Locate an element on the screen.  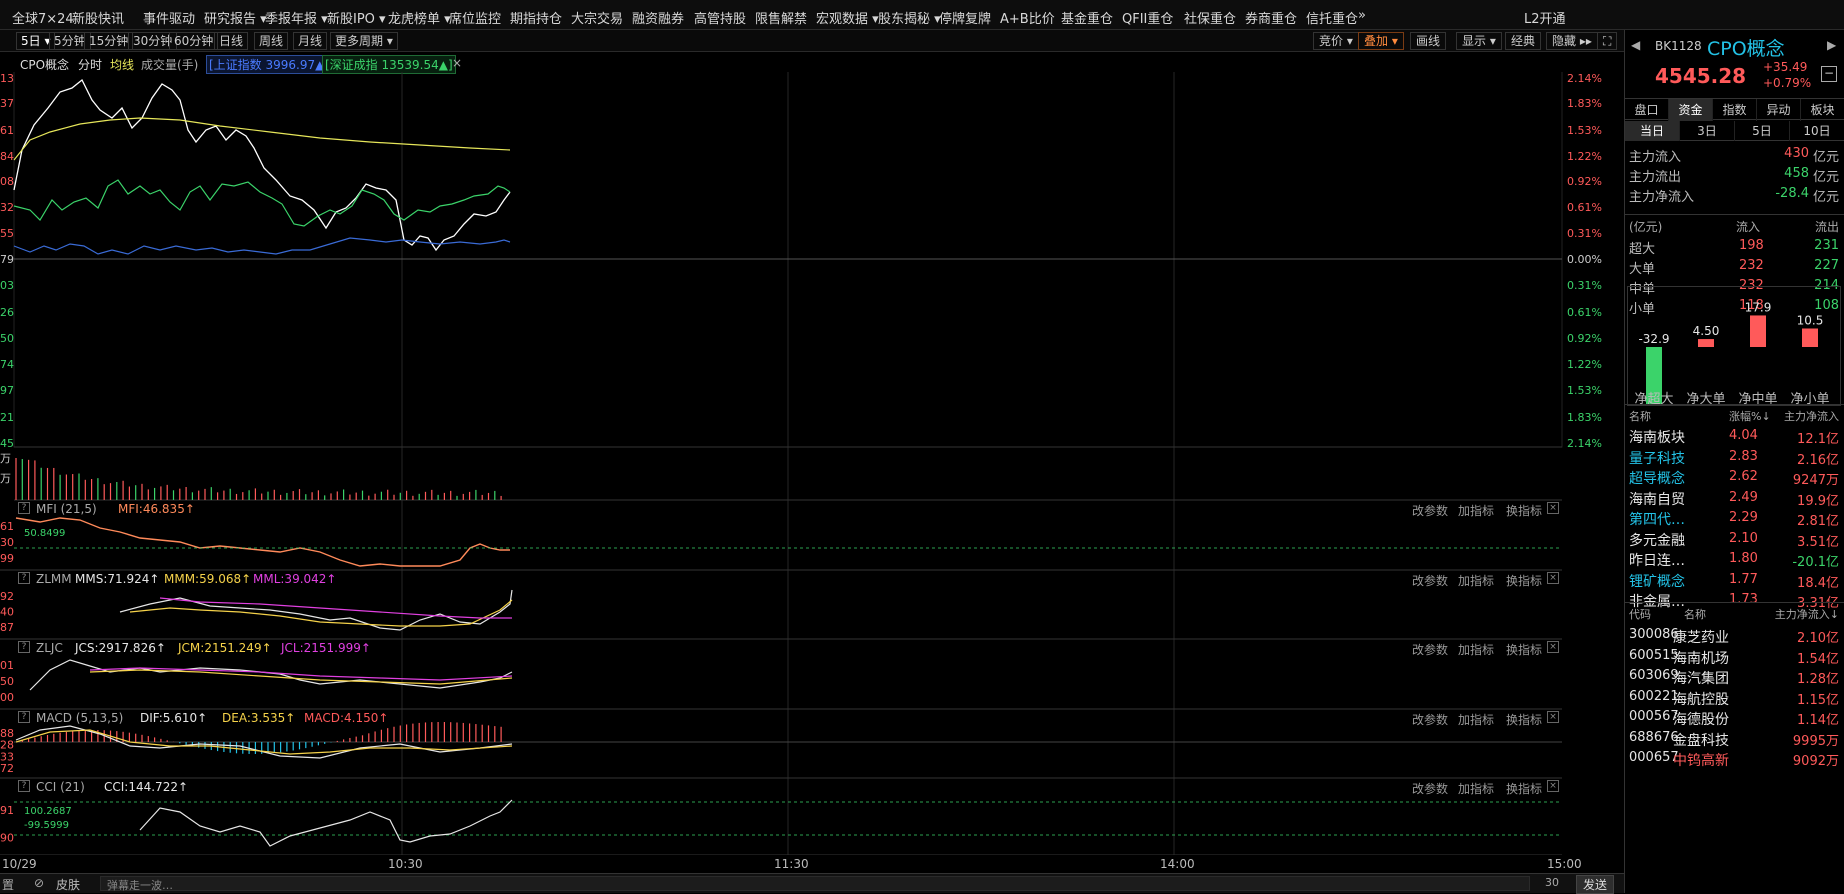
stock-header-flow: 主力净流入↓ is located at coordinates (1807, 614).